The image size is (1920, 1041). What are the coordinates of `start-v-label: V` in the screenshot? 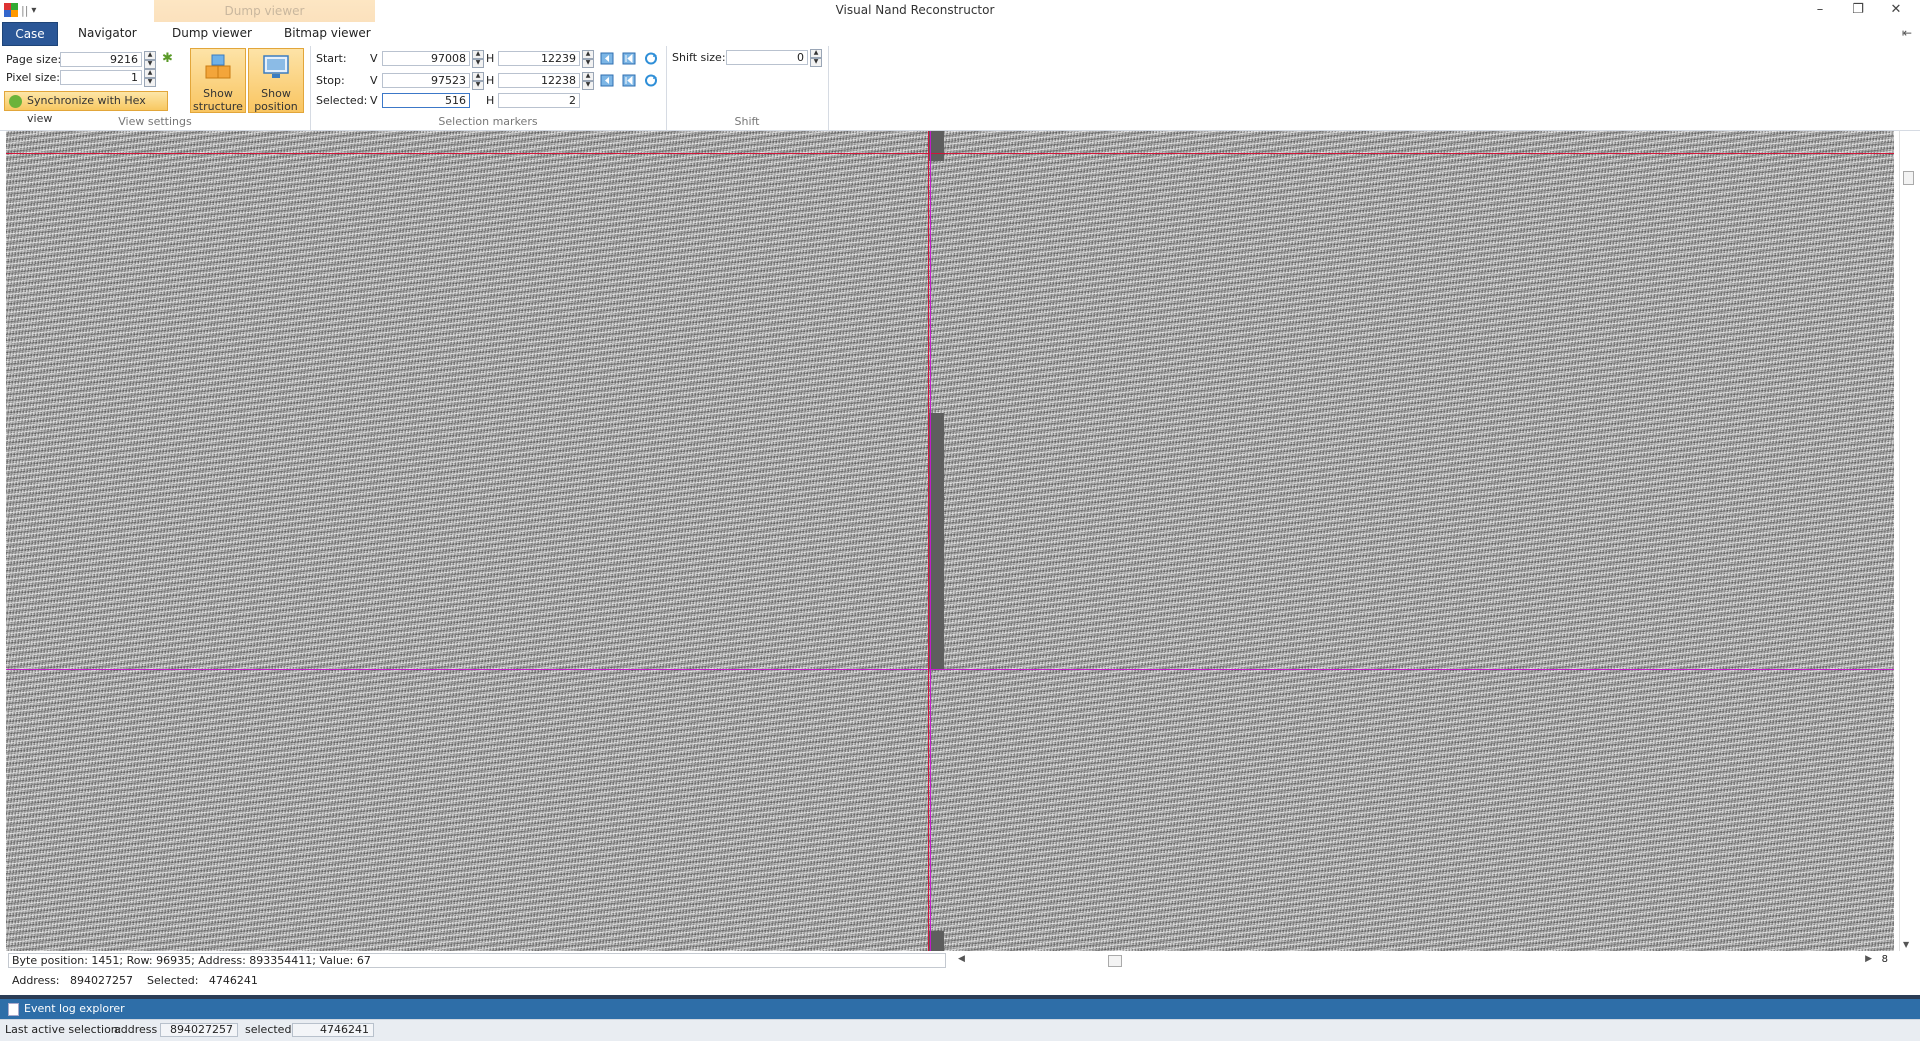 It's located at (374, 58).